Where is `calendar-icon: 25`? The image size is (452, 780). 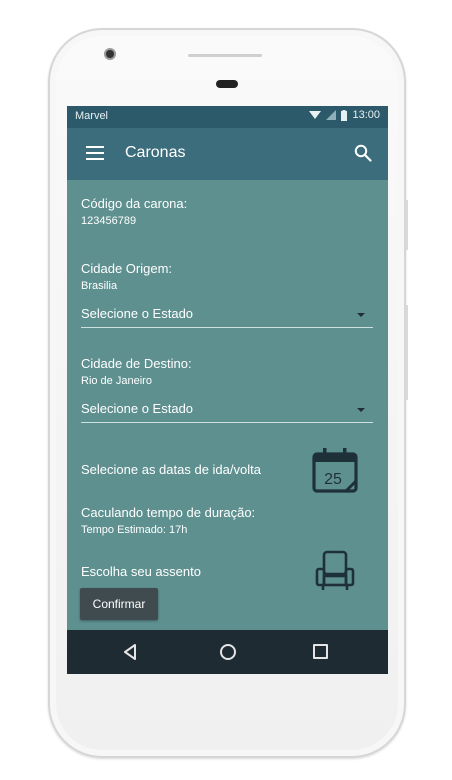
calendar-icon: 25 is located at coordinates (335, 470).